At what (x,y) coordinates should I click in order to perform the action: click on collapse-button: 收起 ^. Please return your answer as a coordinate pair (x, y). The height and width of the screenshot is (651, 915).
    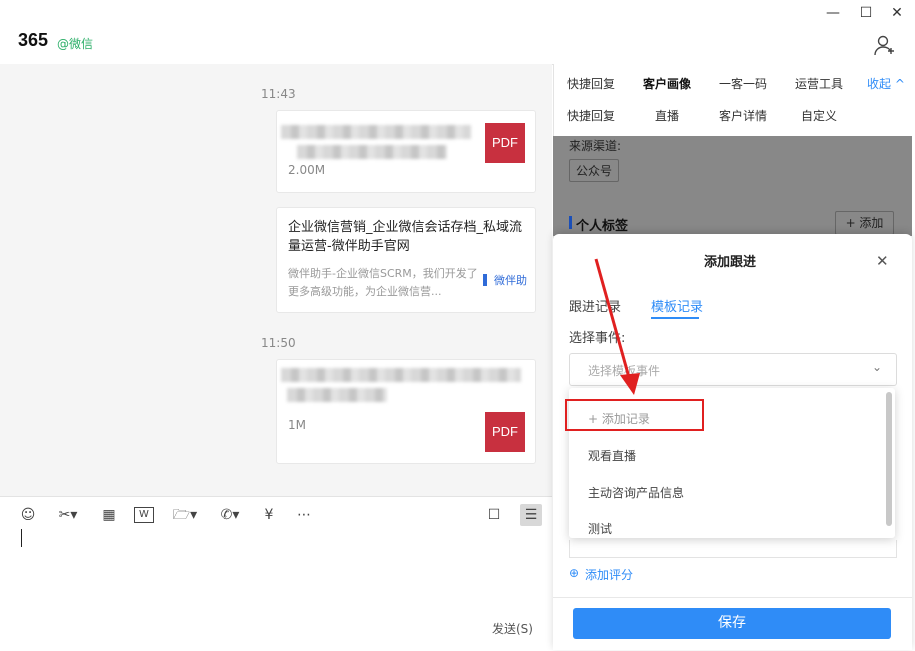
    Looking at the image, I should click on (886, 83).